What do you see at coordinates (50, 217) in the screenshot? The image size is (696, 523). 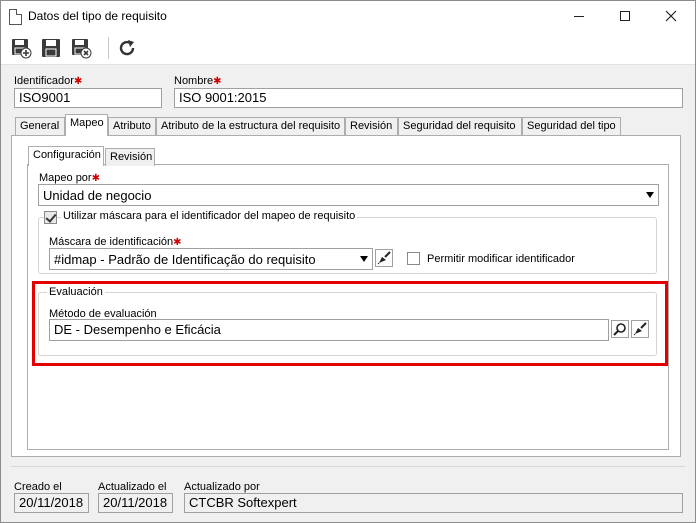 I see `mask-checkbox` at bounding box center [50, 217].